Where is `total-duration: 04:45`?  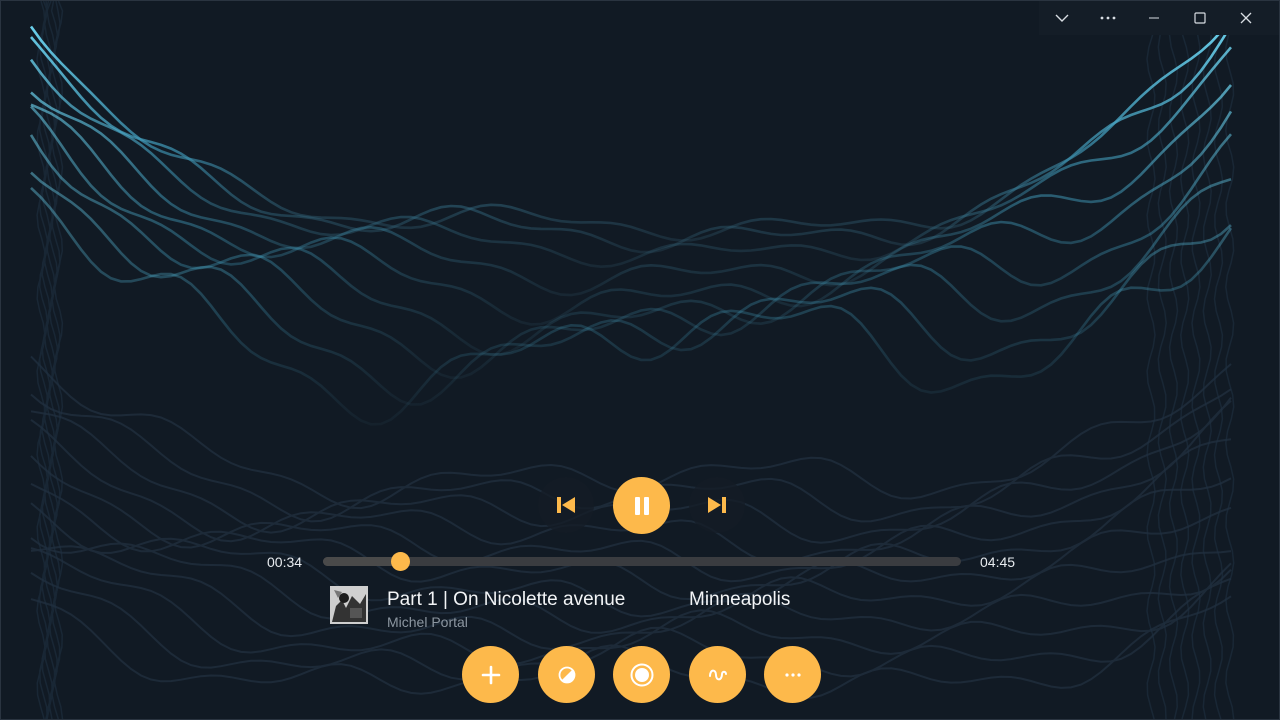
total-duration: 04:45 is located at coordinates (998, 562).